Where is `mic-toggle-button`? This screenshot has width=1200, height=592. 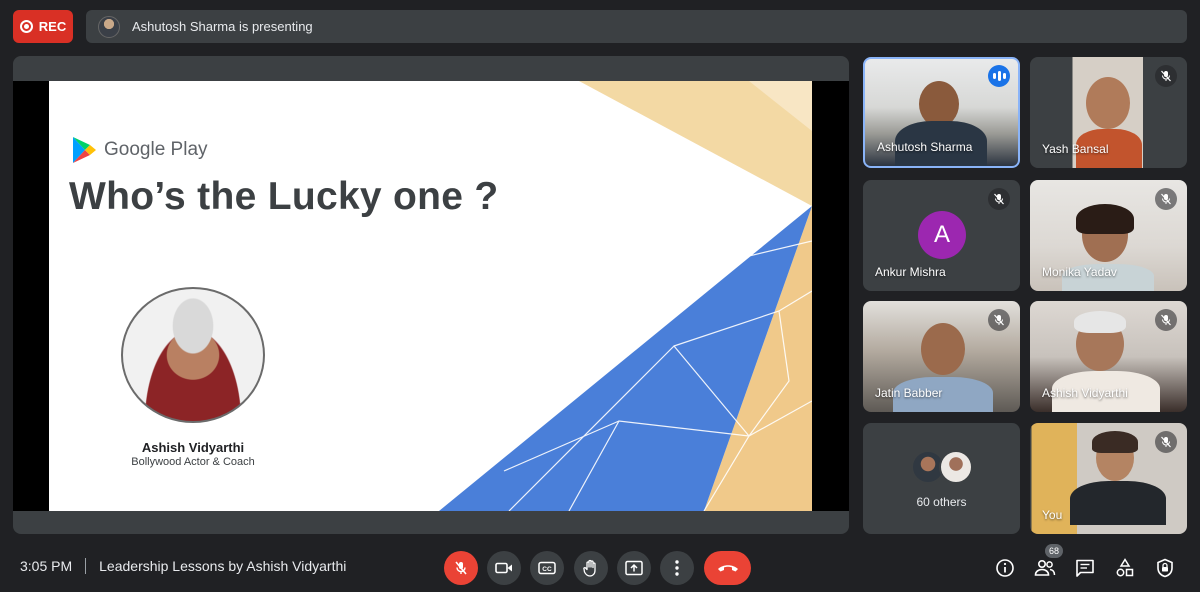 mic-toggle-button is located at coordinates (461, 568).